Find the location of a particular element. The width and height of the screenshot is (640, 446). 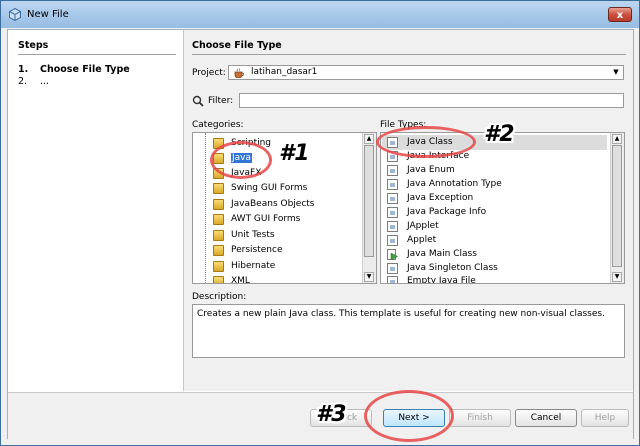

category-label: XML is located at coordinates (240, 280).